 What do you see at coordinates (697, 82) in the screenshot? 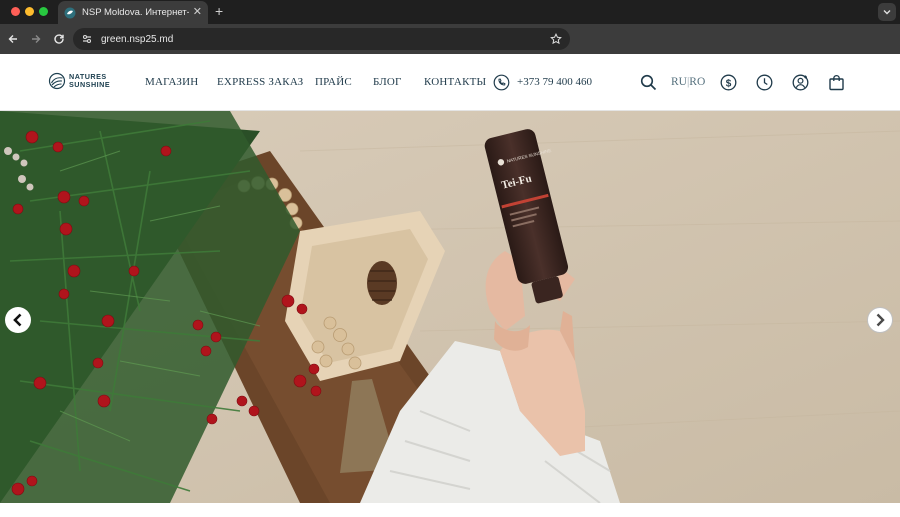
I see `lang-ro: RO` at bounding box center [697, 82].